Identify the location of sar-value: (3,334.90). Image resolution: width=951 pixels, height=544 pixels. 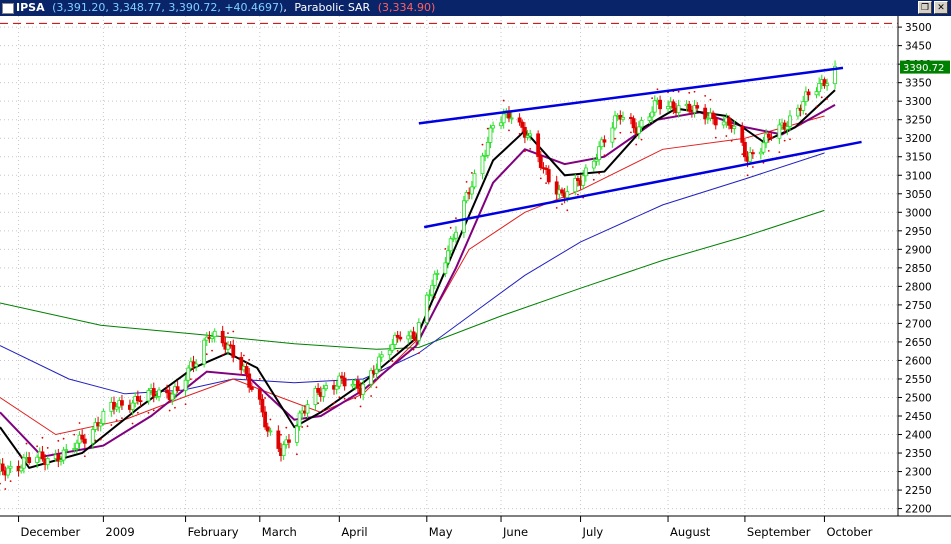
(406, 7).